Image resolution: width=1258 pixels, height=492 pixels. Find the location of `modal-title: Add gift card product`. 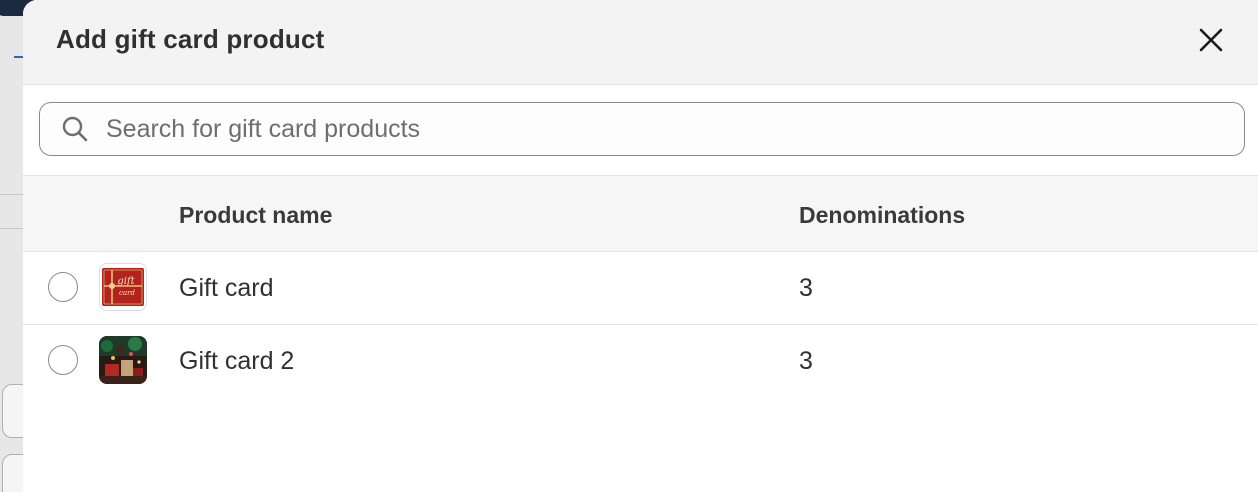

modal-title: Add gift card product is located at coordinates (190, 39).